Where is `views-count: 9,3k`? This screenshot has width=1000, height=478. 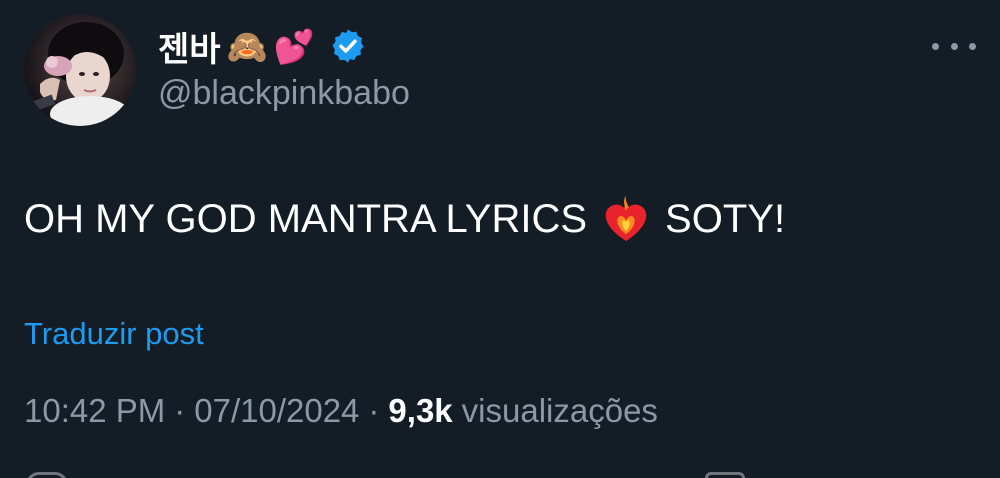
views-count: 9,3k is located at coordinates (420, 410).